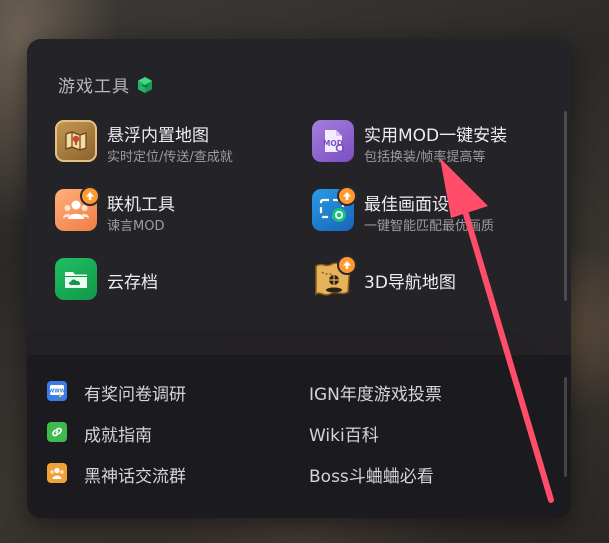 The width and height of the screenshot is (609, 543). Describe the element at coordinates (371, 474) in the screenshot. I see `link-boss-guide: Boss斗蛐蛐必看` at that location.